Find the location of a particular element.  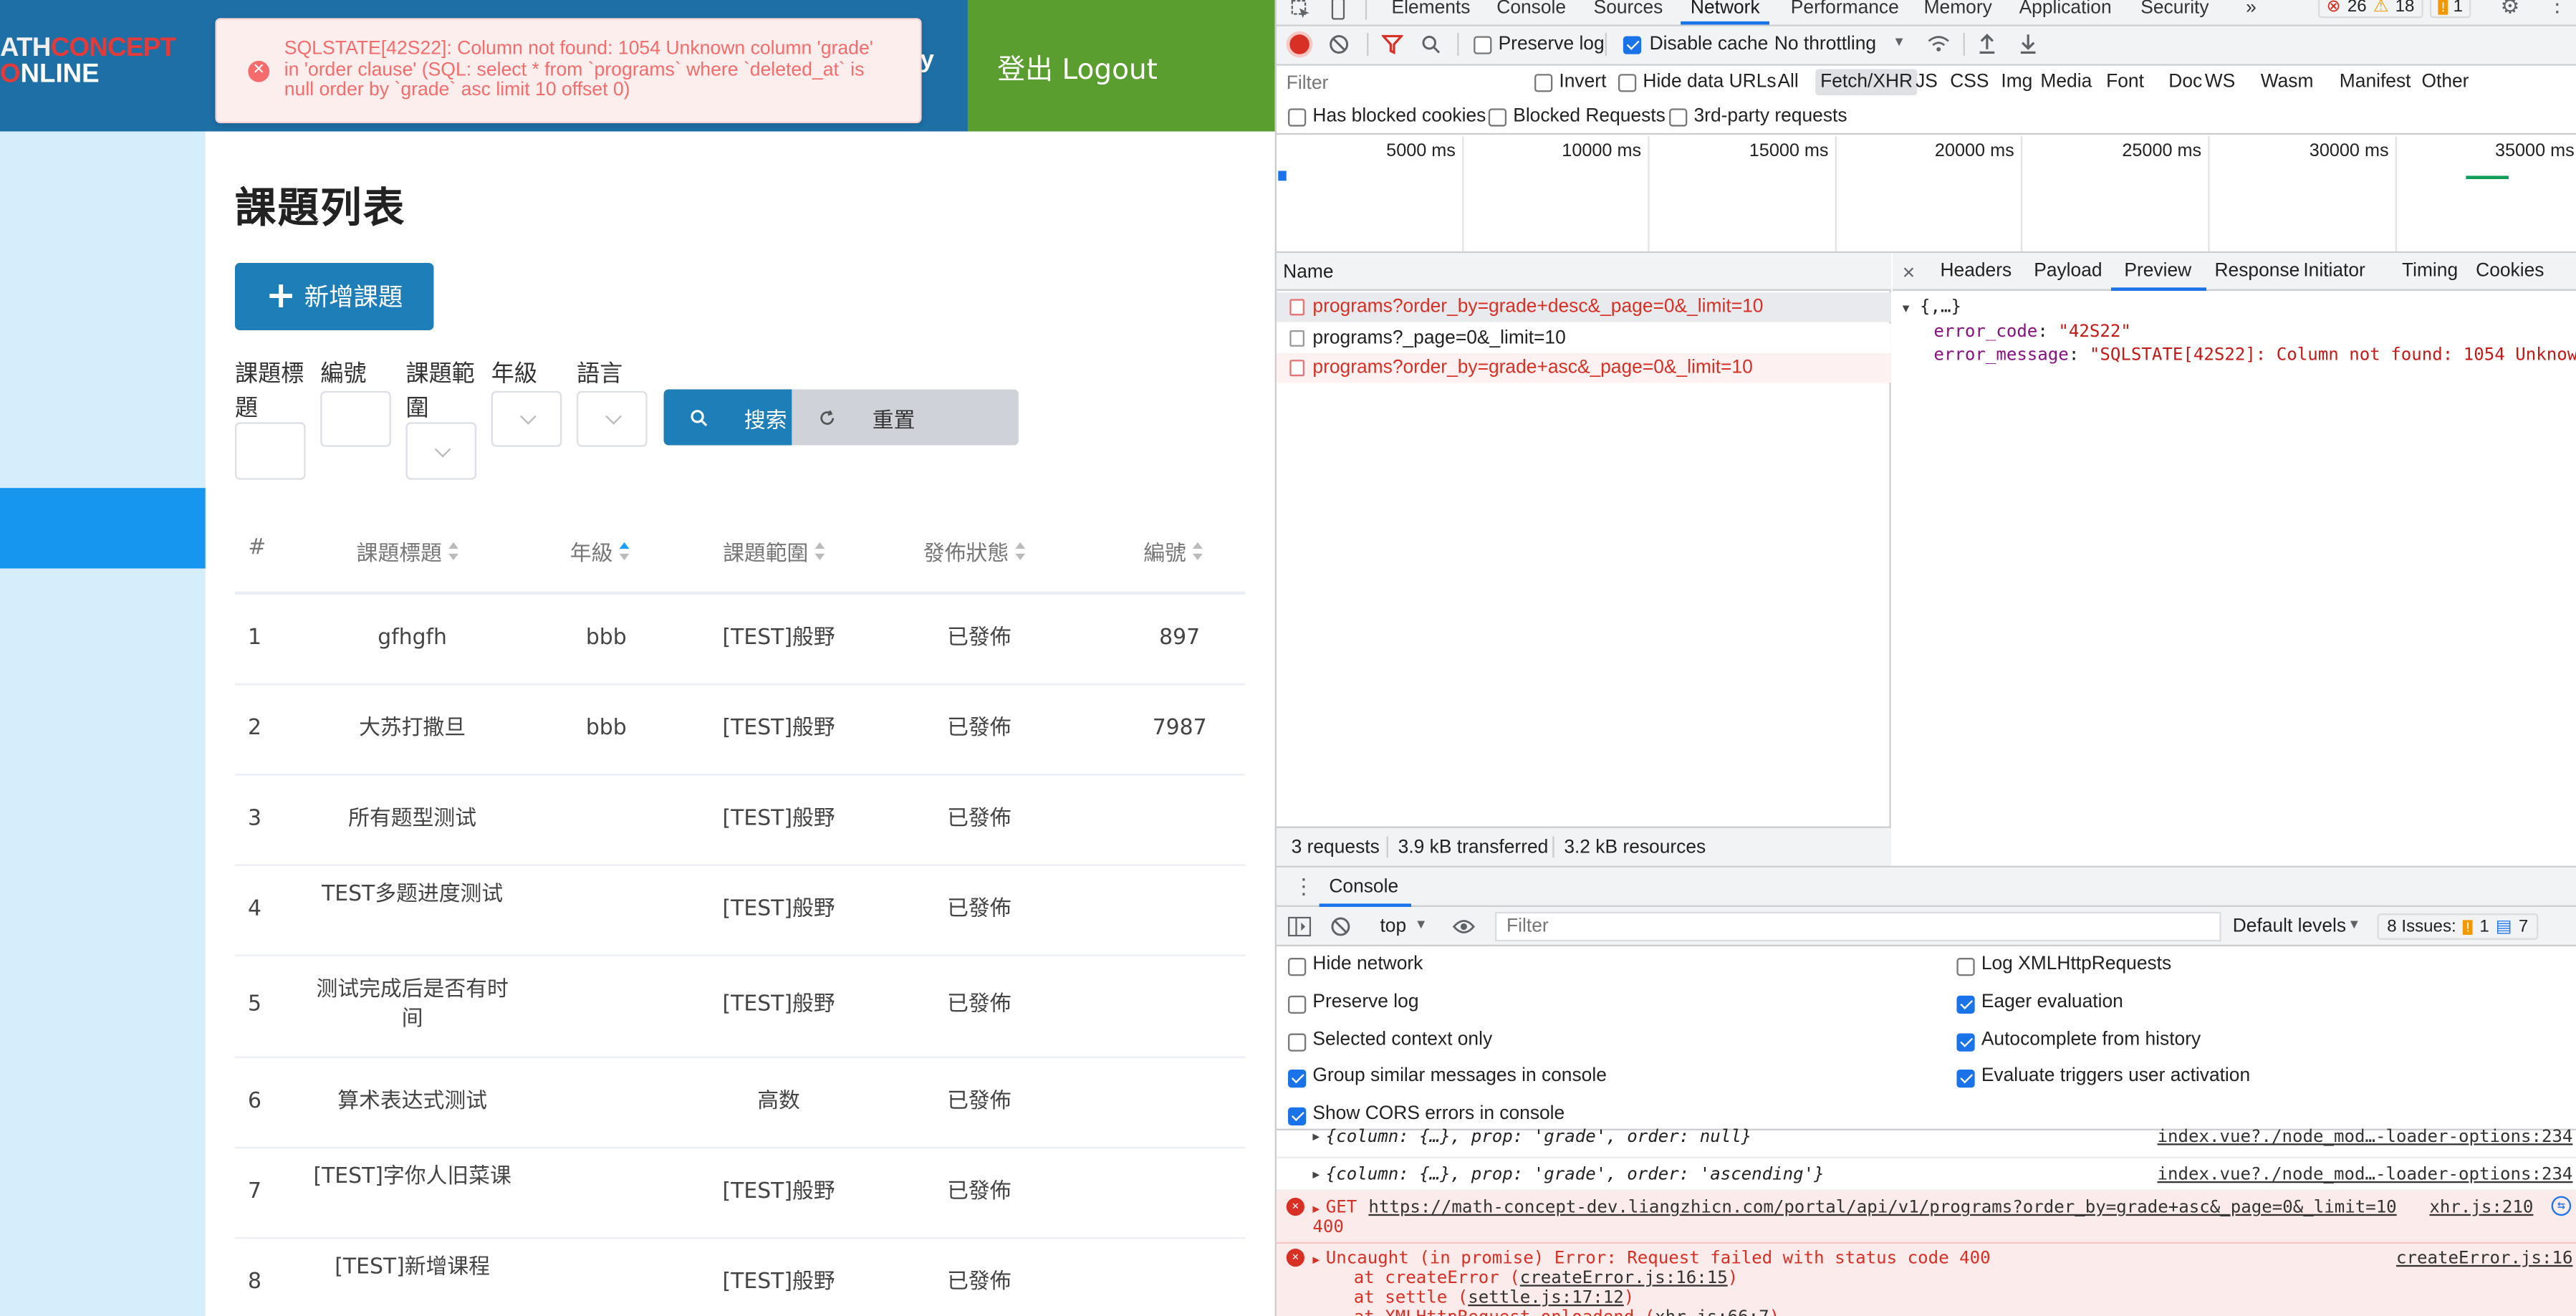

network-filter-input: Filter is located at coordinates (1399, 83).